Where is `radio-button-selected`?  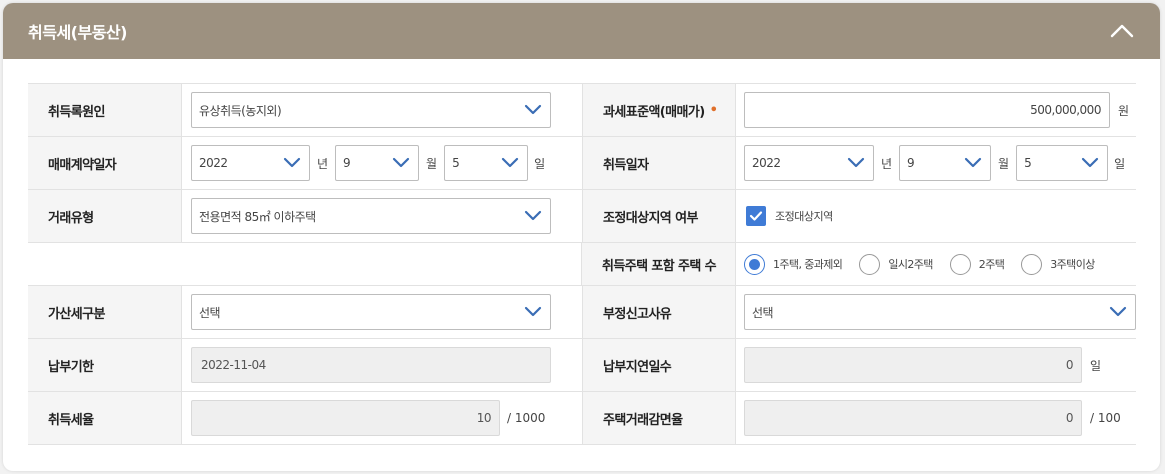 radio-button-selected is located at coordinates (754, 264).